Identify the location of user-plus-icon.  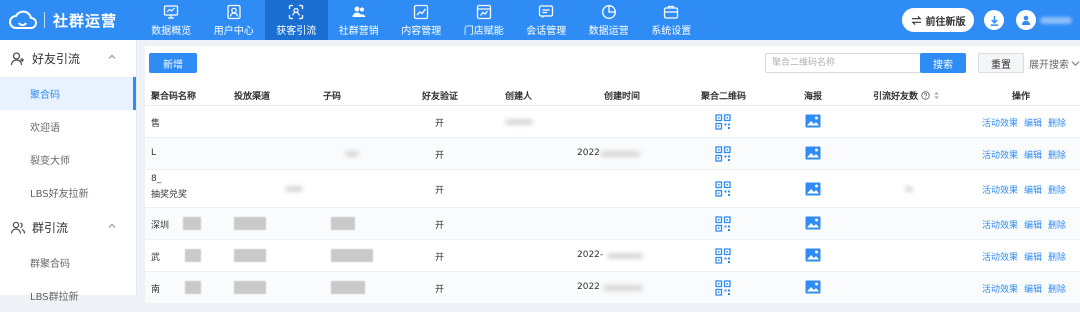
(17, 58).